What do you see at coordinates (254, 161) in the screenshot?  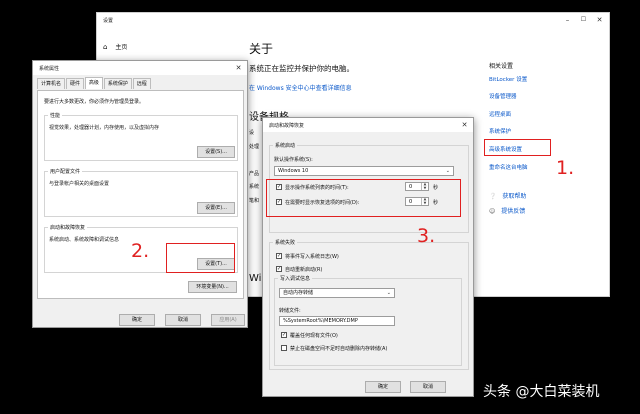 I see `specs-row` at bounding box center [254, 161].